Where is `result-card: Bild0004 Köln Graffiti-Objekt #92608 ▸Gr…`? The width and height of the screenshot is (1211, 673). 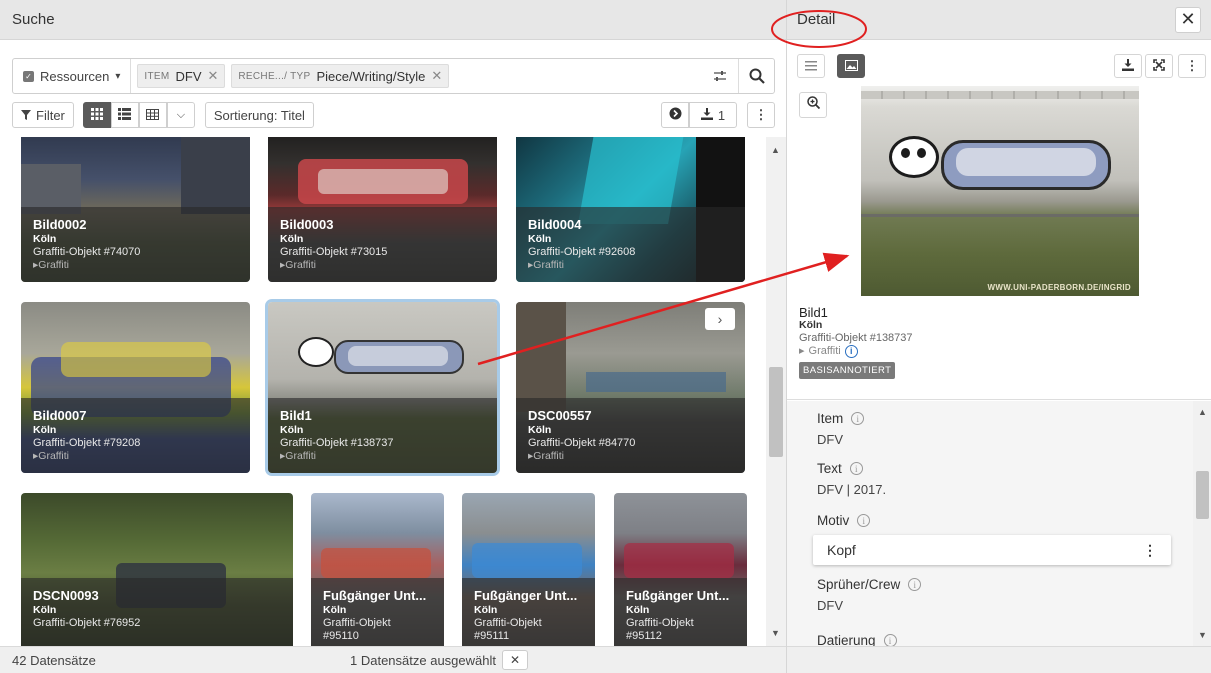
result-card: Bild0004 Köln Graffiti-Objekt #92608 ▸Gr… is located at coordinates (630, 209).